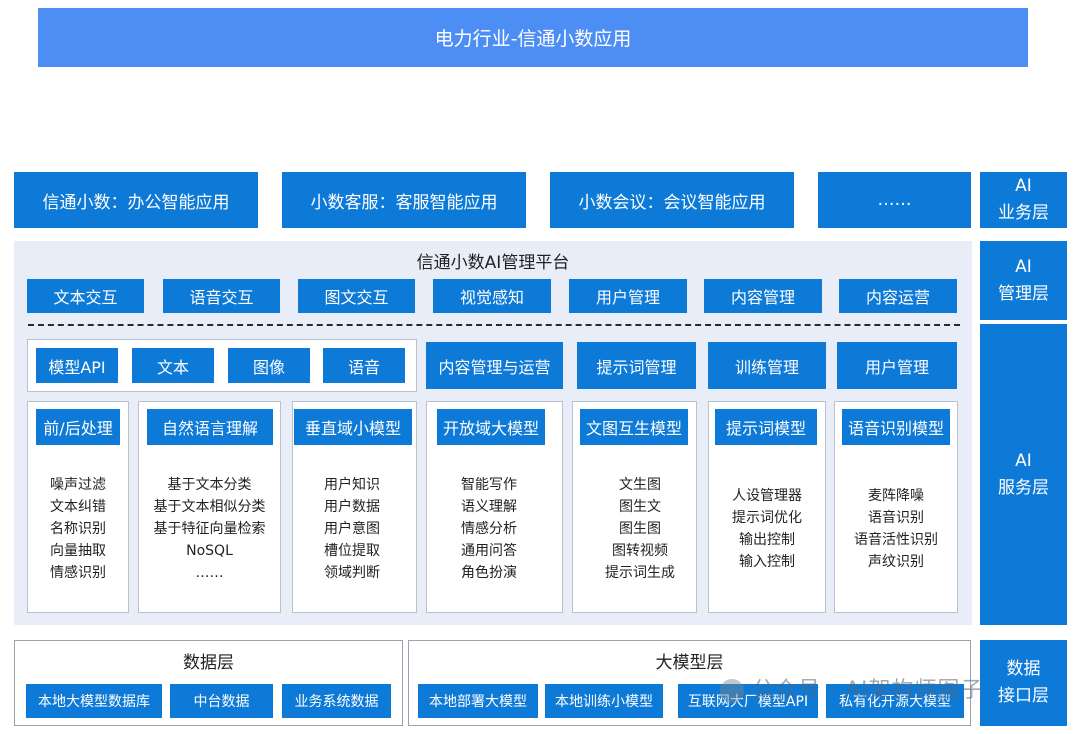  What do you see at coordinates (478, 701) in the screenshot?
I see `local-deploy-model-button: 本地部署大模型` at bounding box center [478, 701].